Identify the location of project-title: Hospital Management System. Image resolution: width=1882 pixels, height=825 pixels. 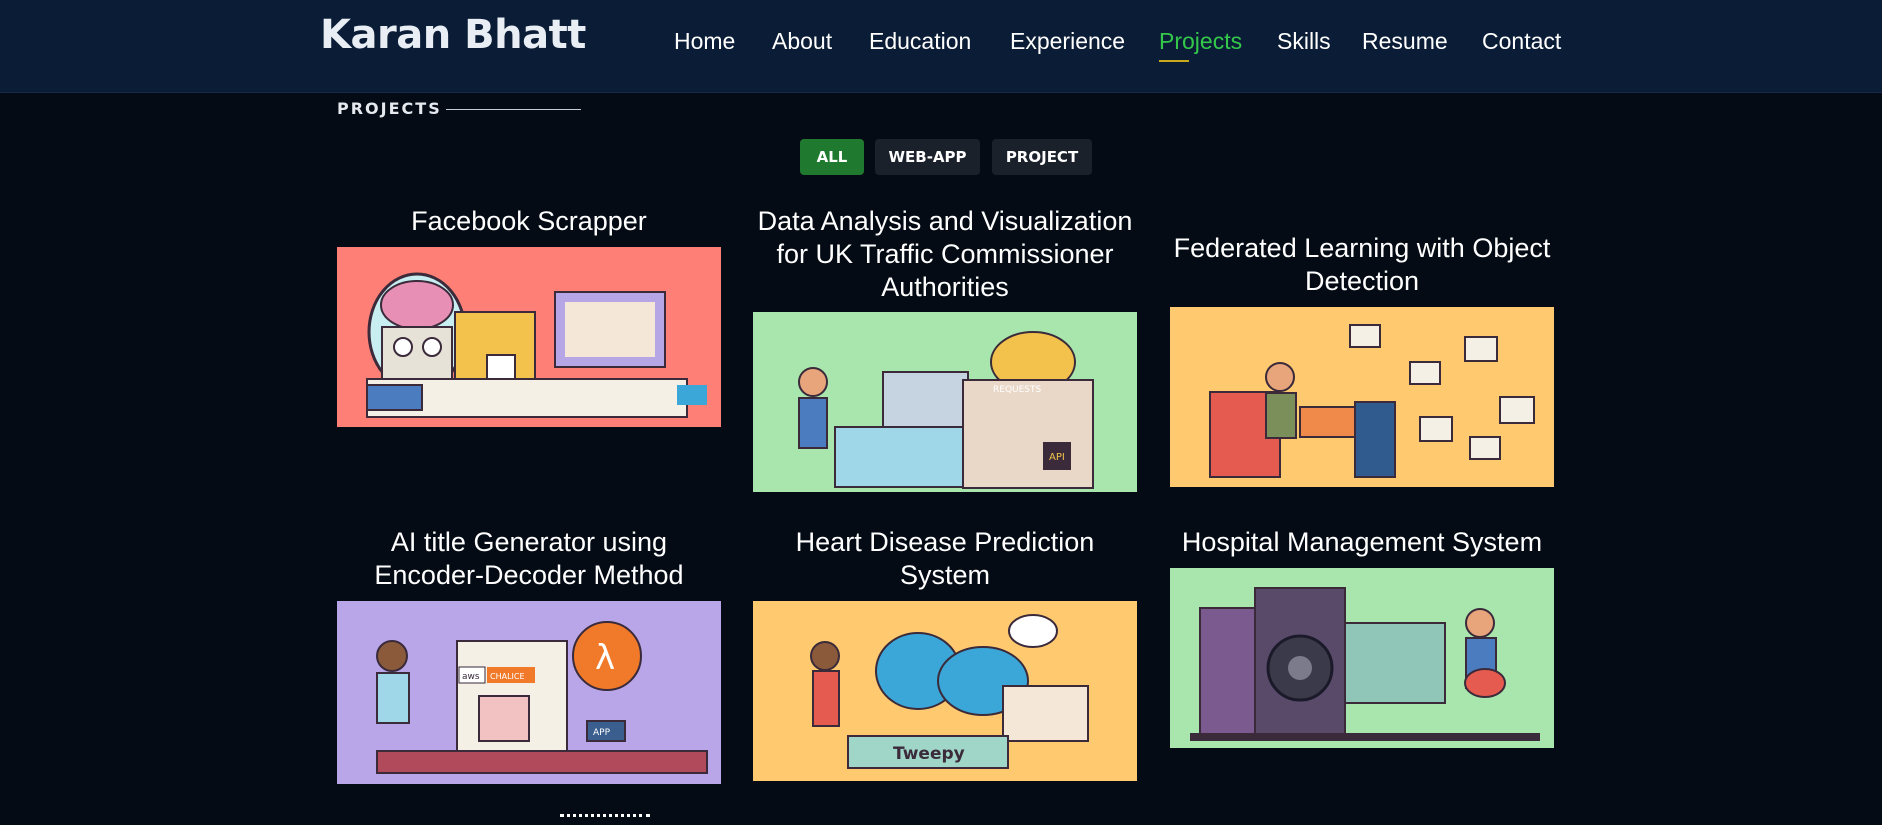
(1362, 542).